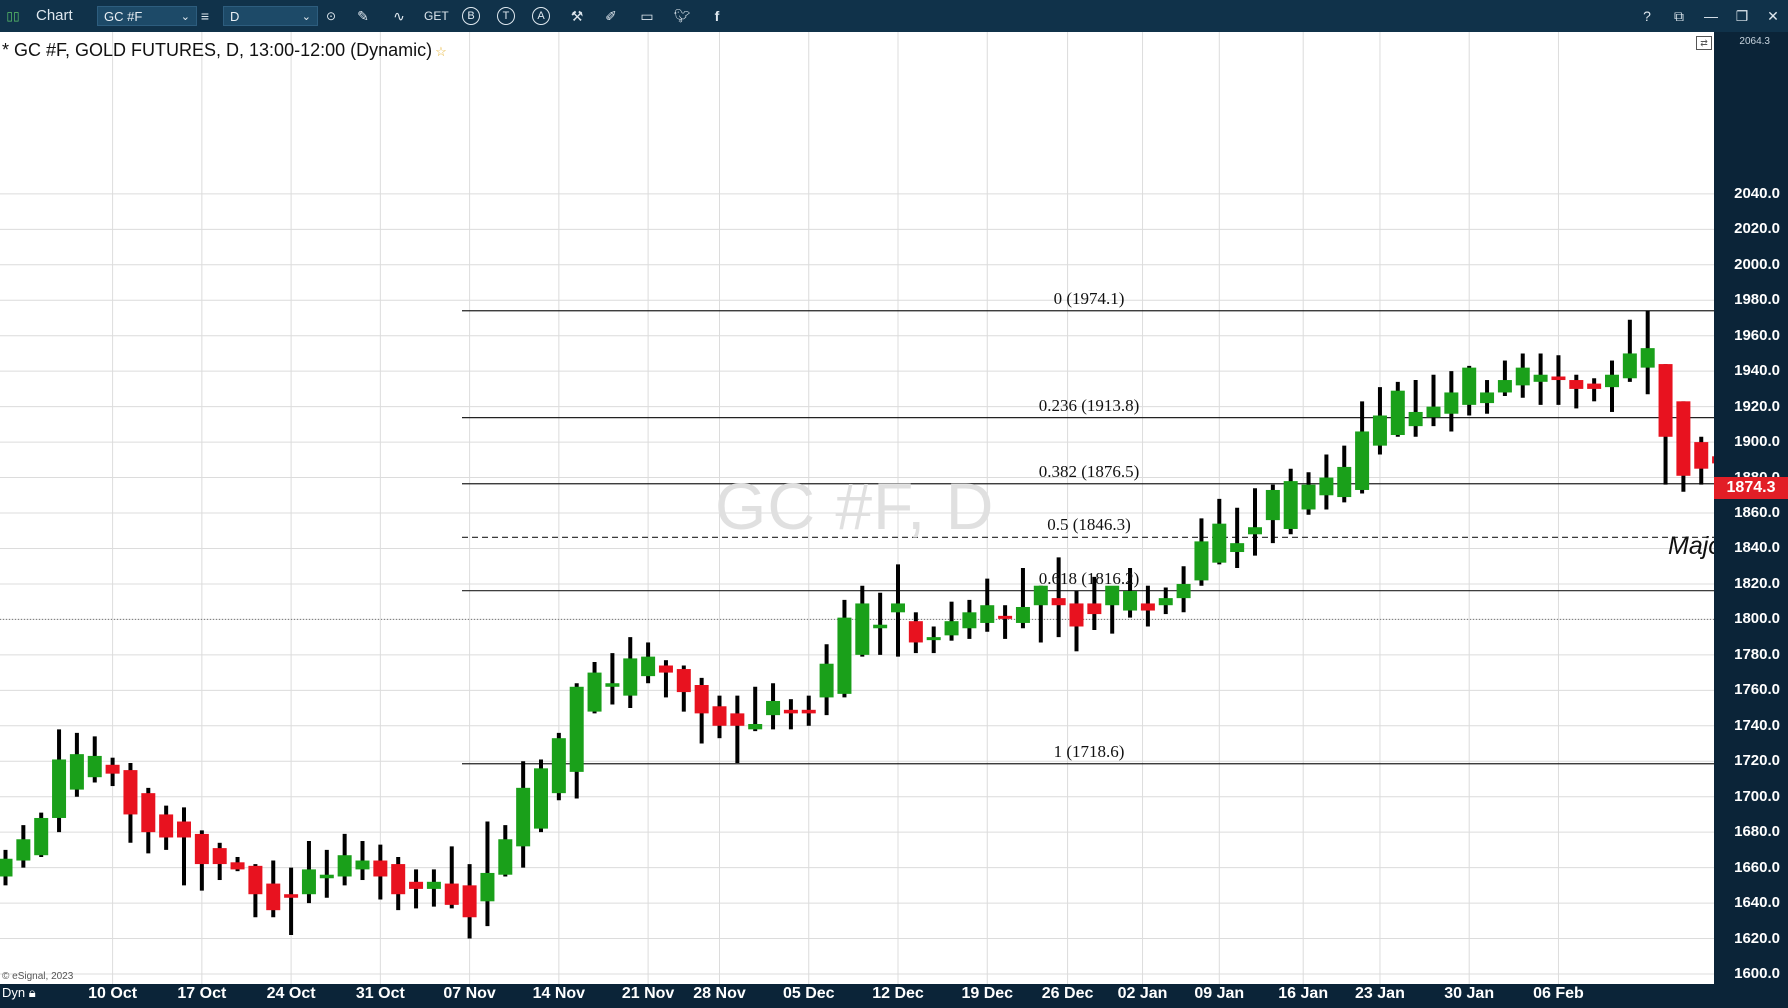 Image resolution: width=1788 pixels, height=1008 pixels. What do you see at coordinates (1757, 264) in the screenshot?
I see `price-tick-label: 2000.0` at bounding box center [1757, 264].